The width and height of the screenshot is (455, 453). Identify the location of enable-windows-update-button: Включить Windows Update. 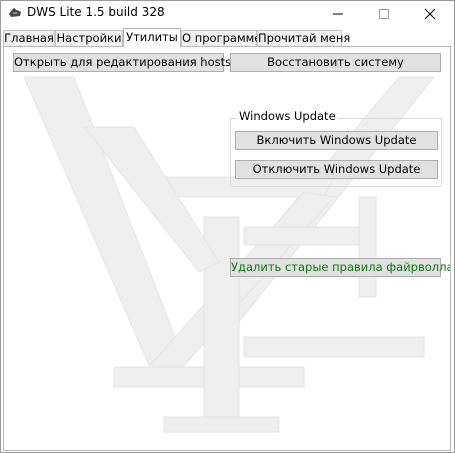
(336, 140).